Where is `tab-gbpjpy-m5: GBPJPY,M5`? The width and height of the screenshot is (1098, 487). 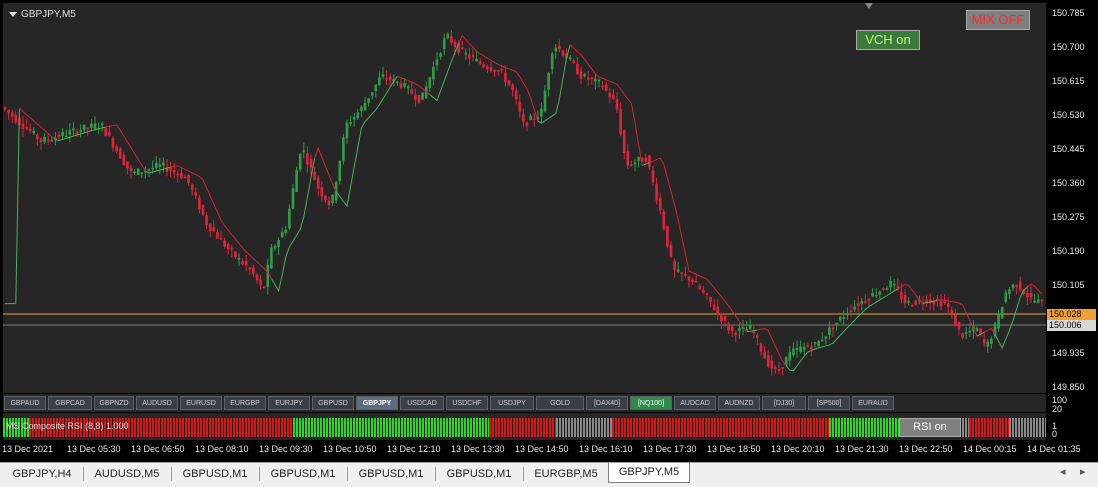 tab-gbpjpy-m5: GBPJPY,M5 is located at coordinates (649, 473).